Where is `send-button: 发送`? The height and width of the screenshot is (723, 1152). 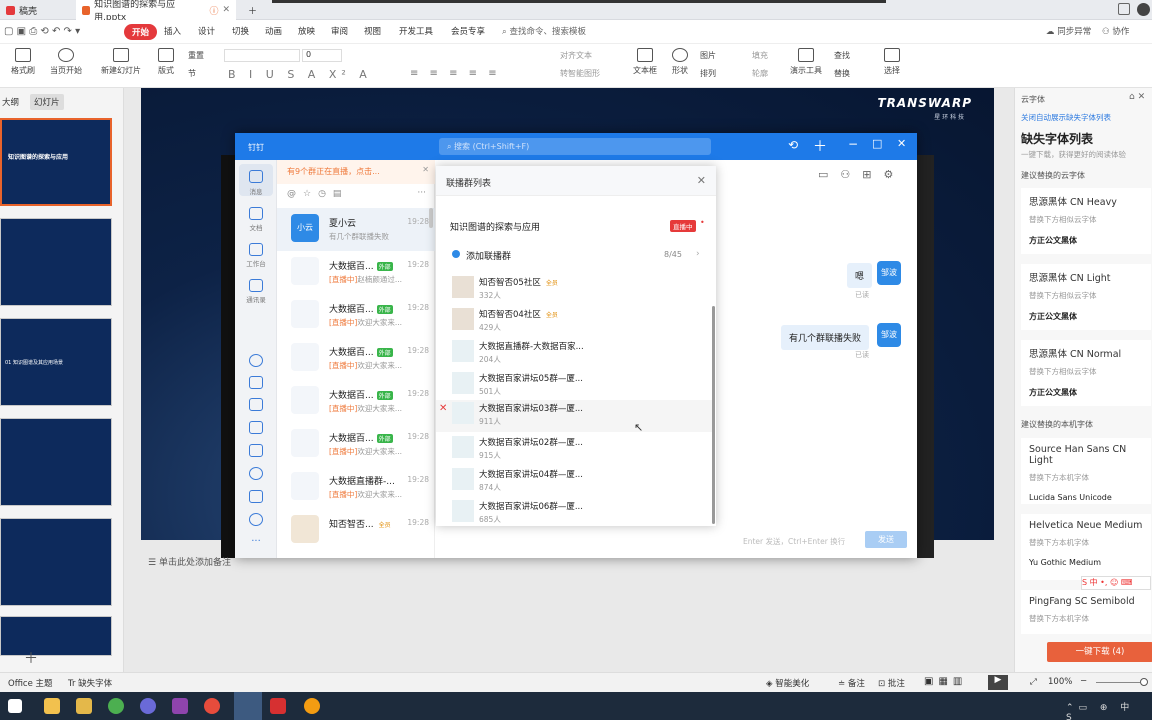
send-button: 发送 is located at coordinates (886, 539).